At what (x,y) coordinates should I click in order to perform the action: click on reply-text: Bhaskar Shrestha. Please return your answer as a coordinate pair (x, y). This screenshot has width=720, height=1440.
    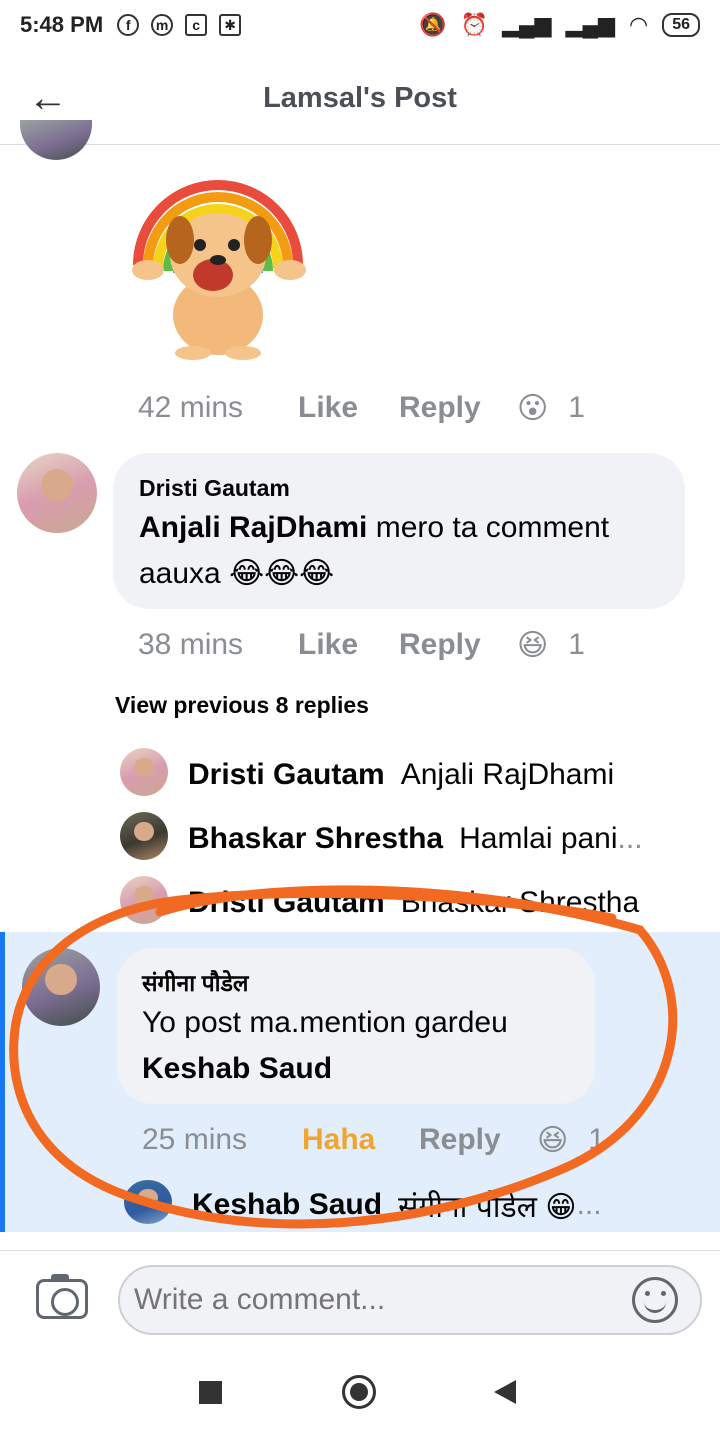
    Looking at the image, I should click on (520, 902).